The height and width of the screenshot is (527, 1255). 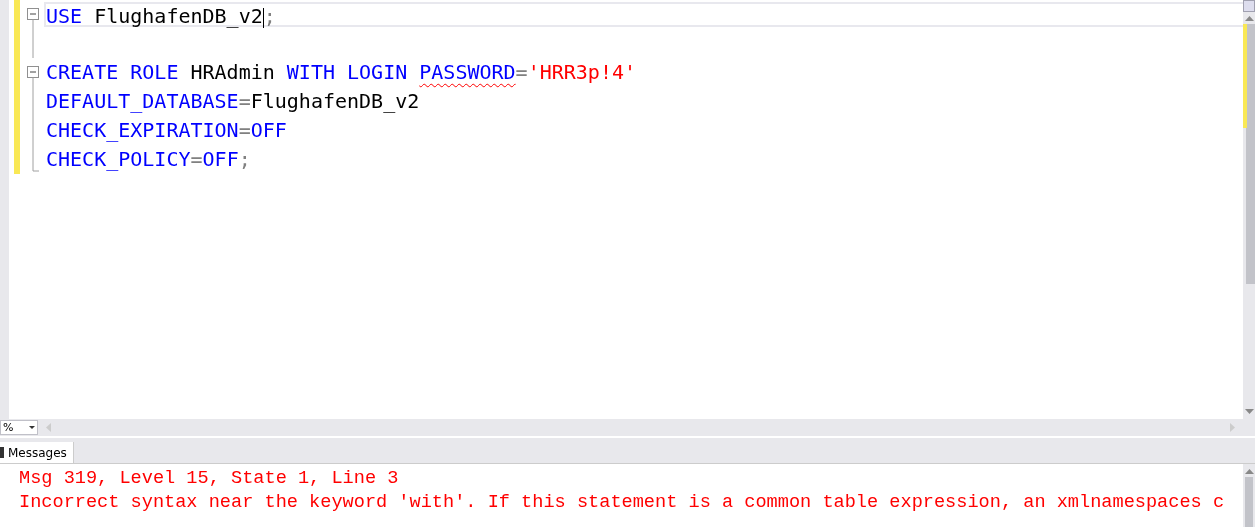 I want to click on code-line: CHECK_POLICY=OFF;, so click(x=149, y=159).